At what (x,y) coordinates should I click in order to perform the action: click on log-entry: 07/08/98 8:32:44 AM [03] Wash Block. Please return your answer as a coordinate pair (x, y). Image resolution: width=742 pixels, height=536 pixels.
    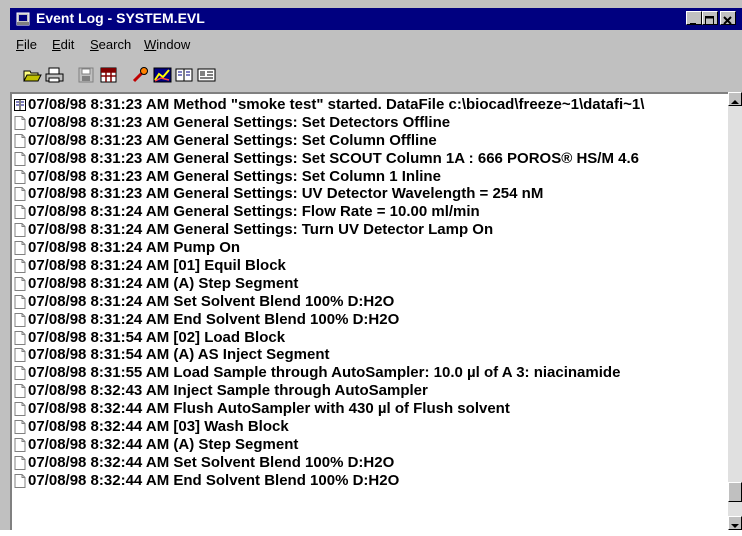
    Looking at the image, I should click on (375, 427).